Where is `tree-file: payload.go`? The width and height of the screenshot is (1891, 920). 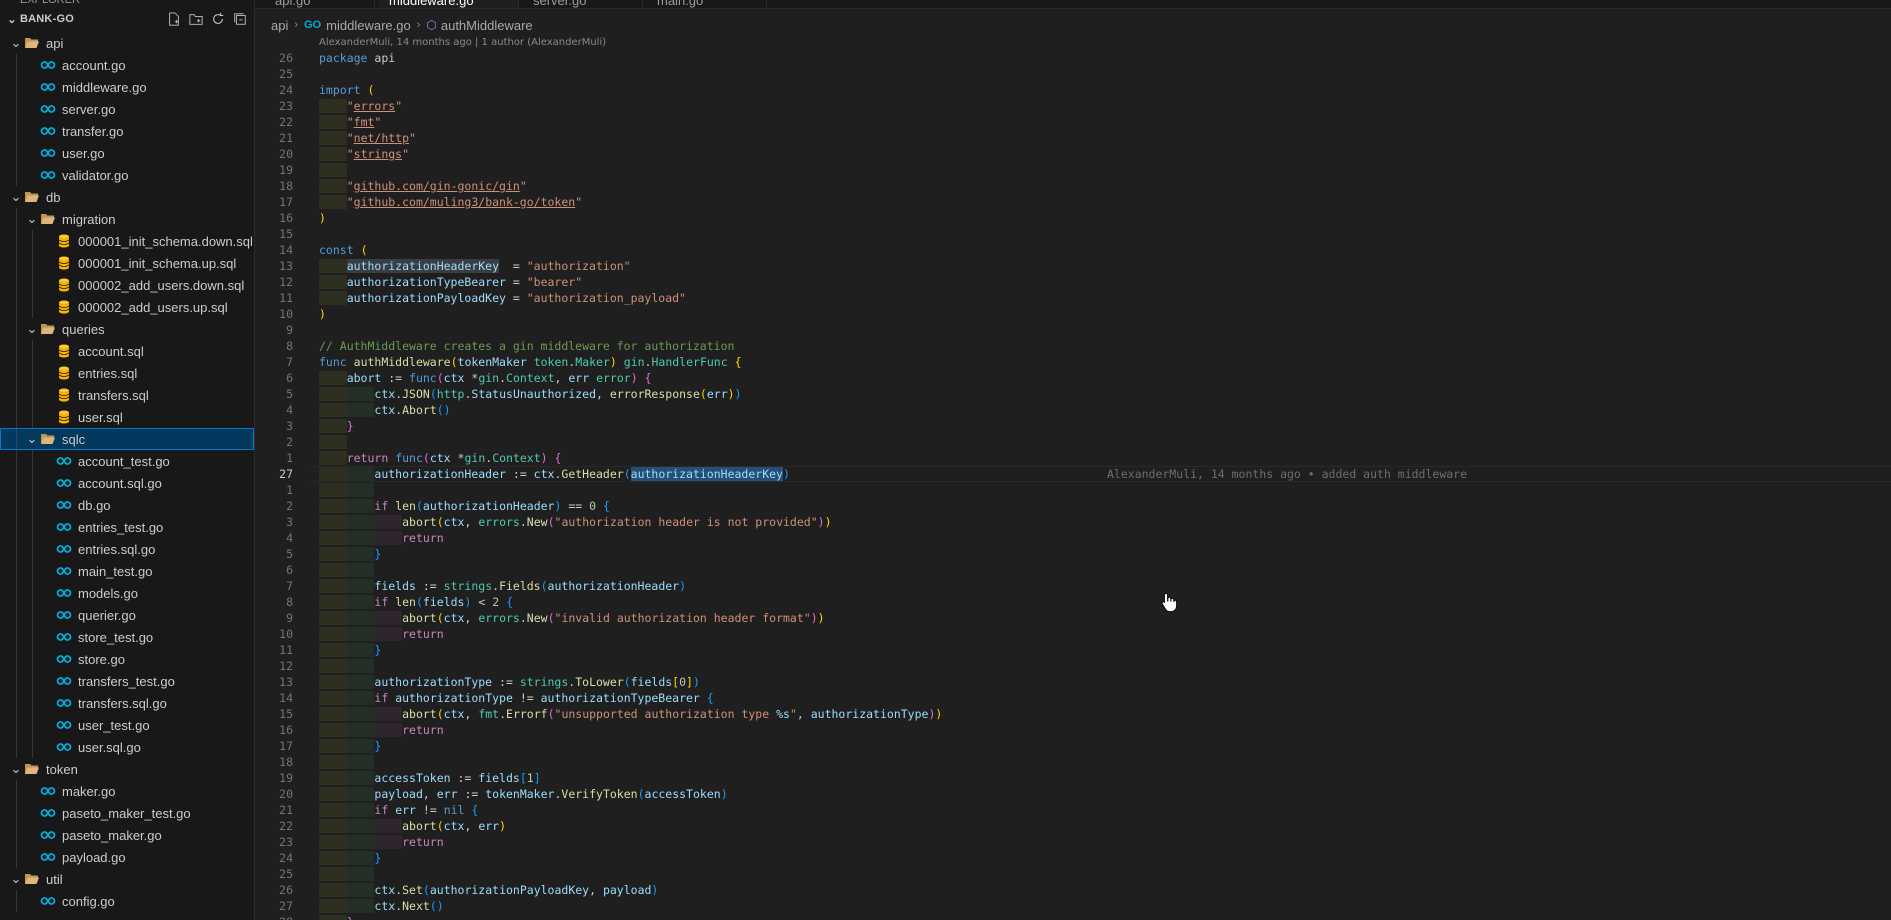 tree-file: payload.go is located at coordinates (127, 857).